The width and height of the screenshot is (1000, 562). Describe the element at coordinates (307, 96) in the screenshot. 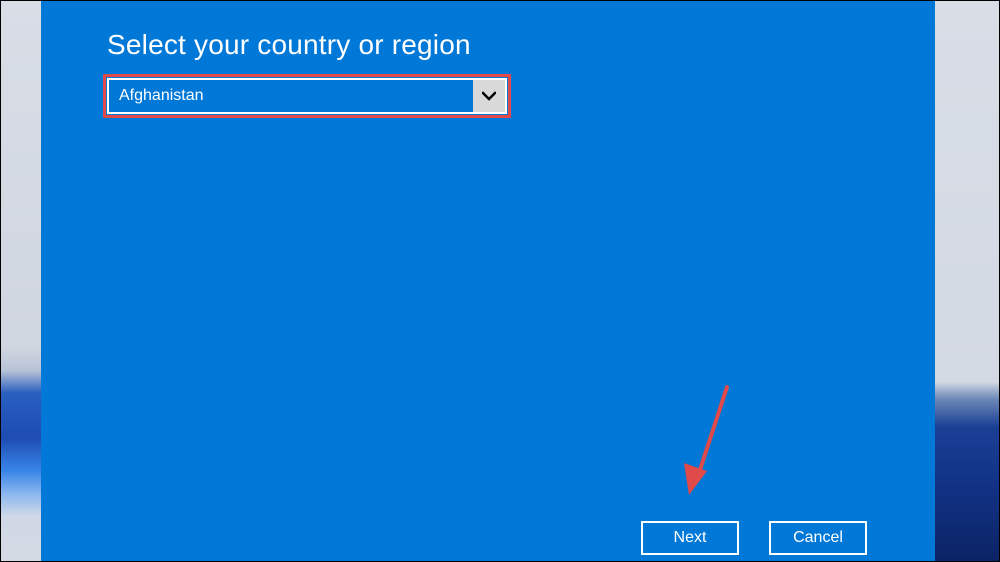

I see `country-dropdown: Afghanistan` at that location.